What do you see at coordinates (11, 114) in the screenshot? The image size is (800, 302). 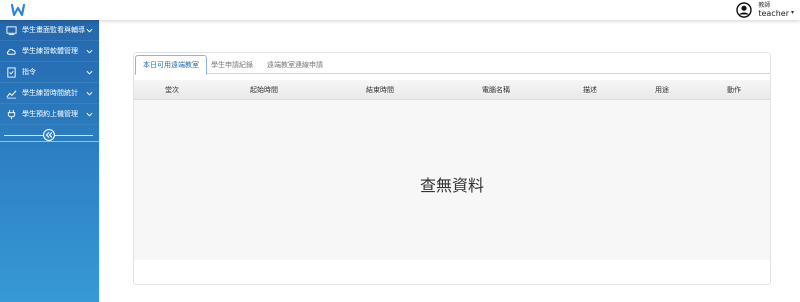 I see `plug-icon` at bounding box center [11, 114].